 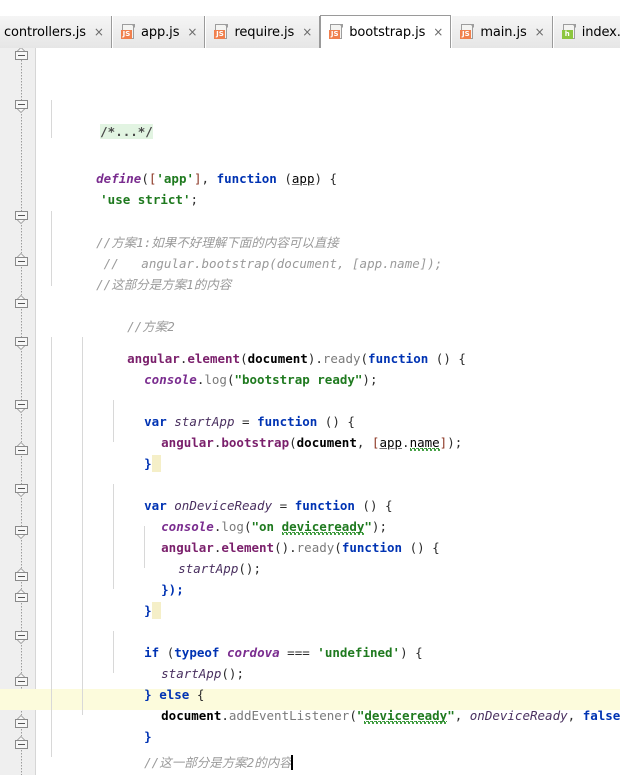 I want to click on token-brace-close: }, so click(x=148, y=610).